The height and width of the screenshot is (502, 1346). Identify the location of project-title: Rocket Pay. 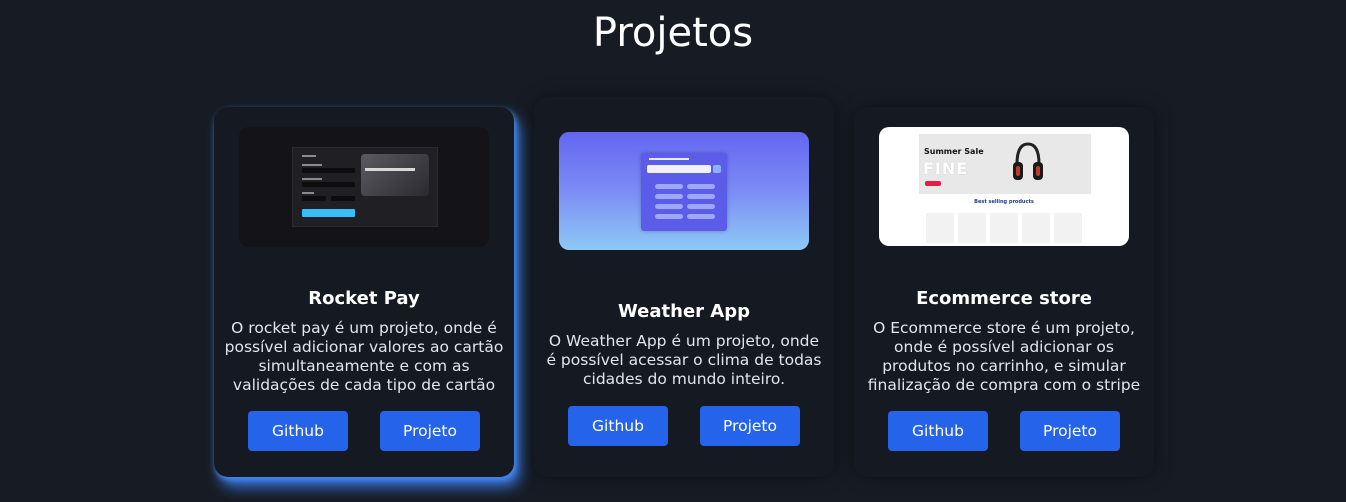
(364, 298).